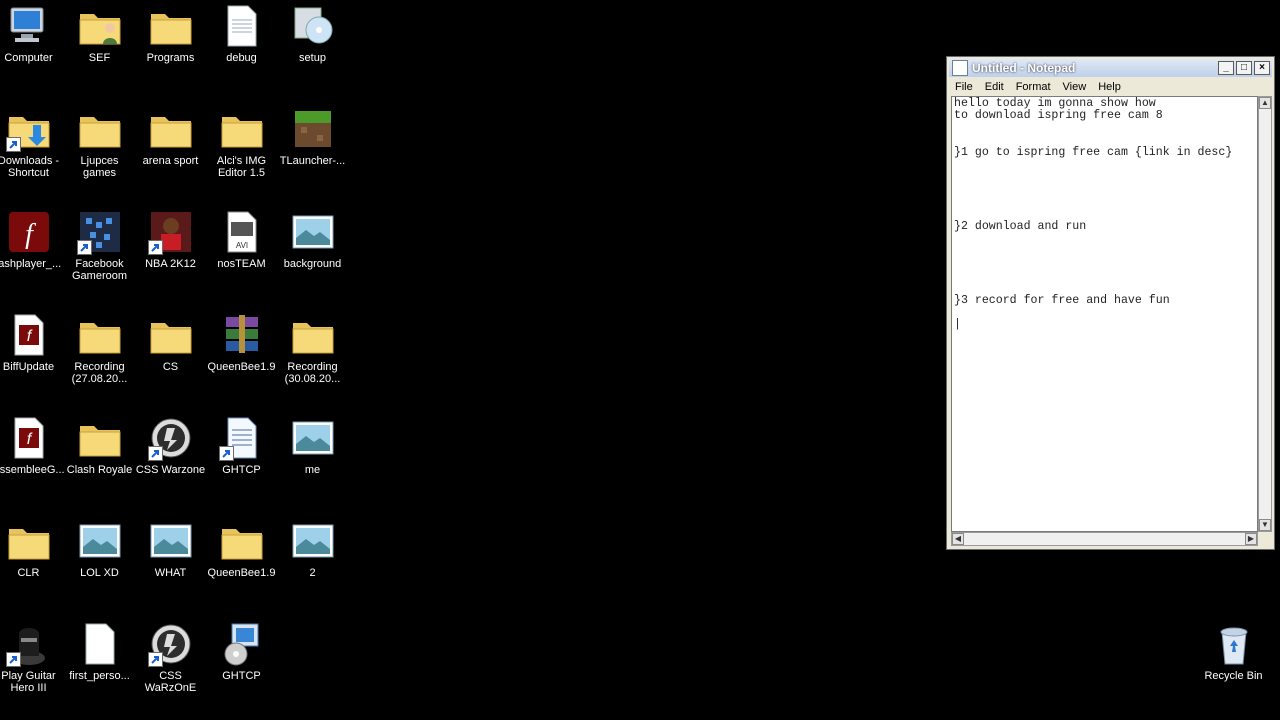 The height and width of the screenshot is (720, 1280). What do you see at coordinates (100, 232) in the screenshot?
I see `gameroom-icon` at bounding box center [100, 232].